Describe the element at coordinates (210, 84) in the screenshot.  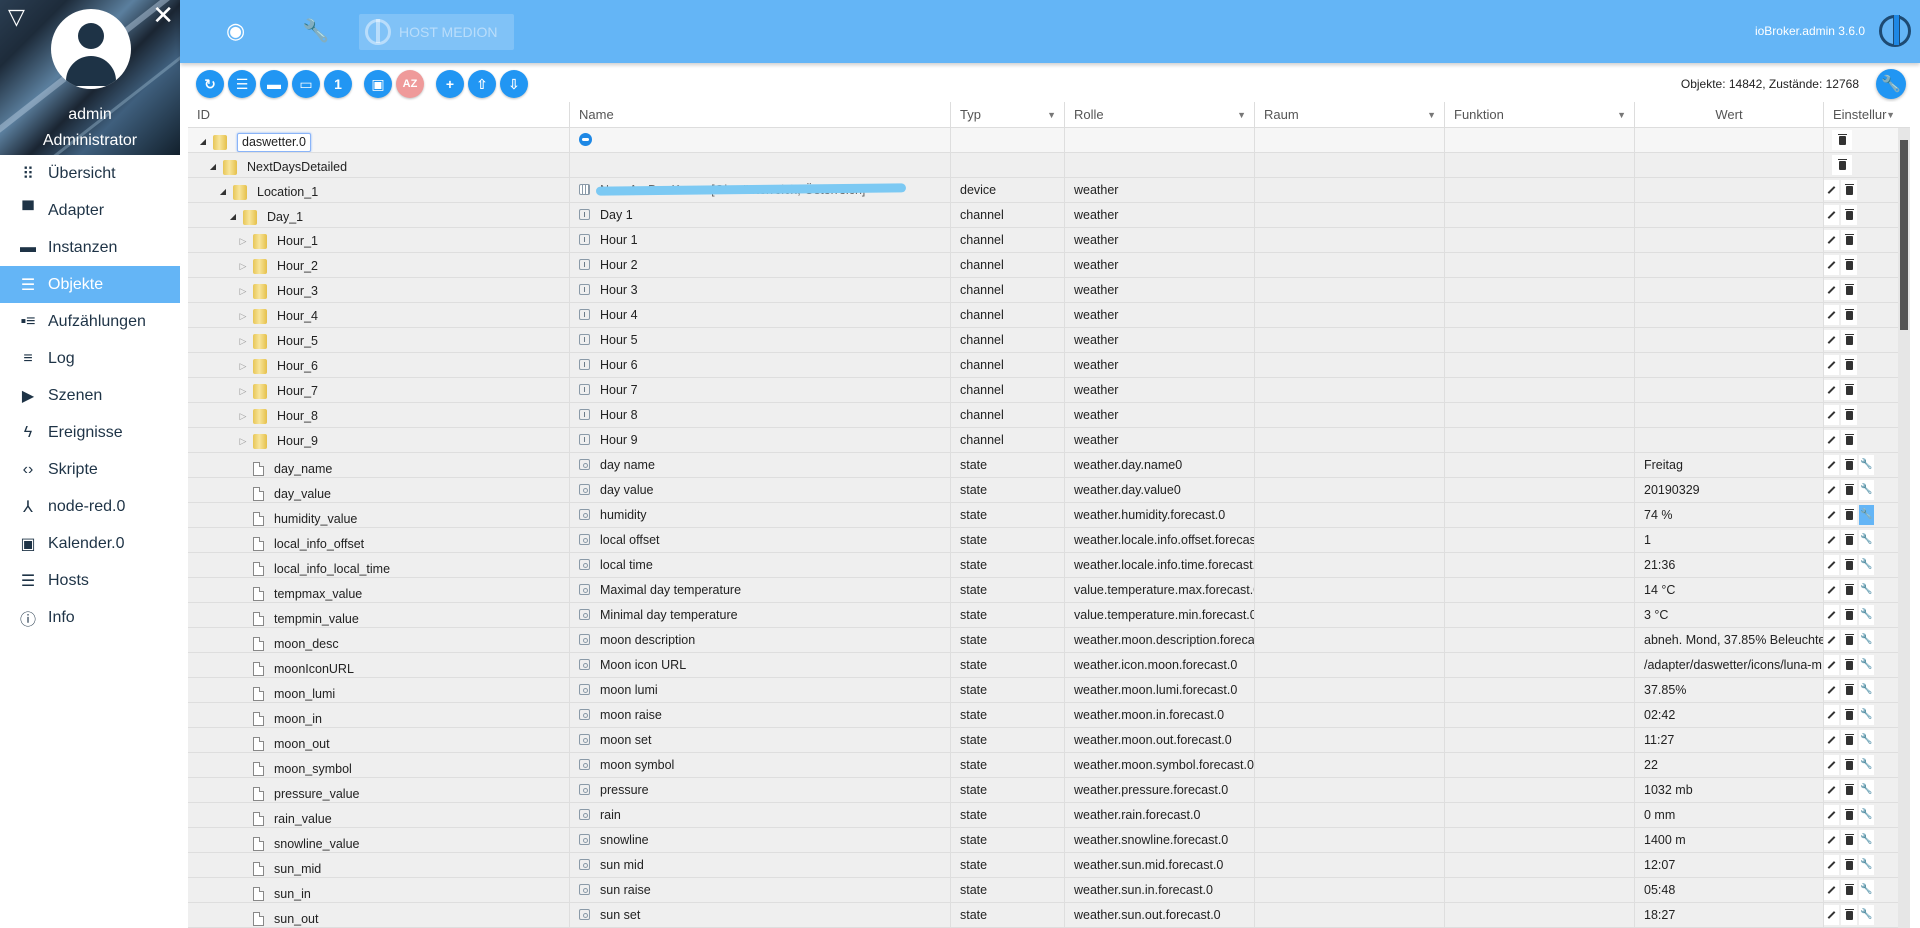
I see `refresh-button: ↻` at that location.